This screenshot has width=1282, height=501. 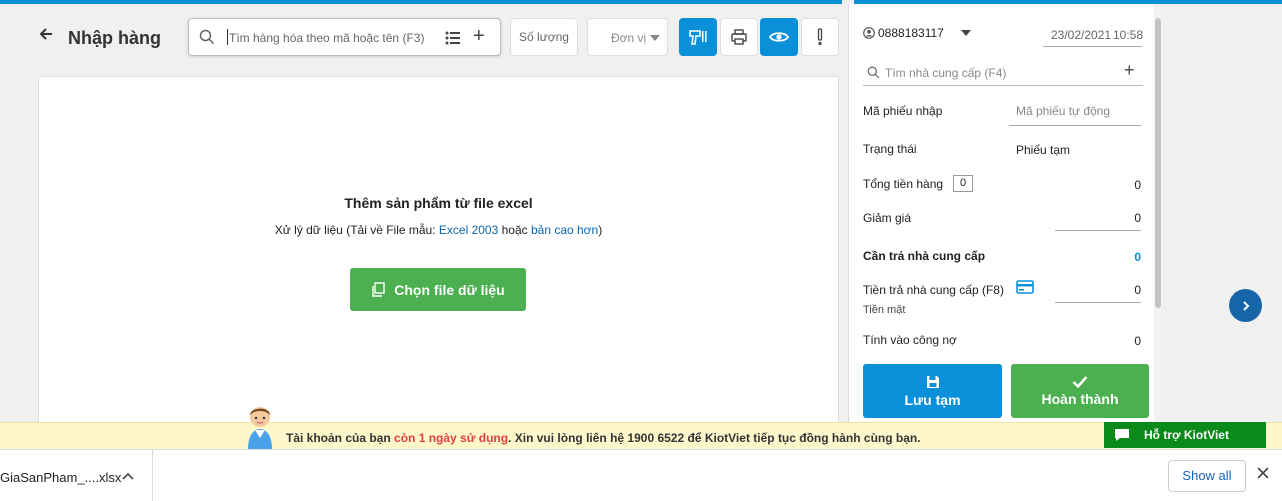 What do you see at coordinates (946, 73) in the screenshot?
I see `supplier-search-placeholder: Tìm nhà cung cấp (F4)` at bounding box center [946, 73].